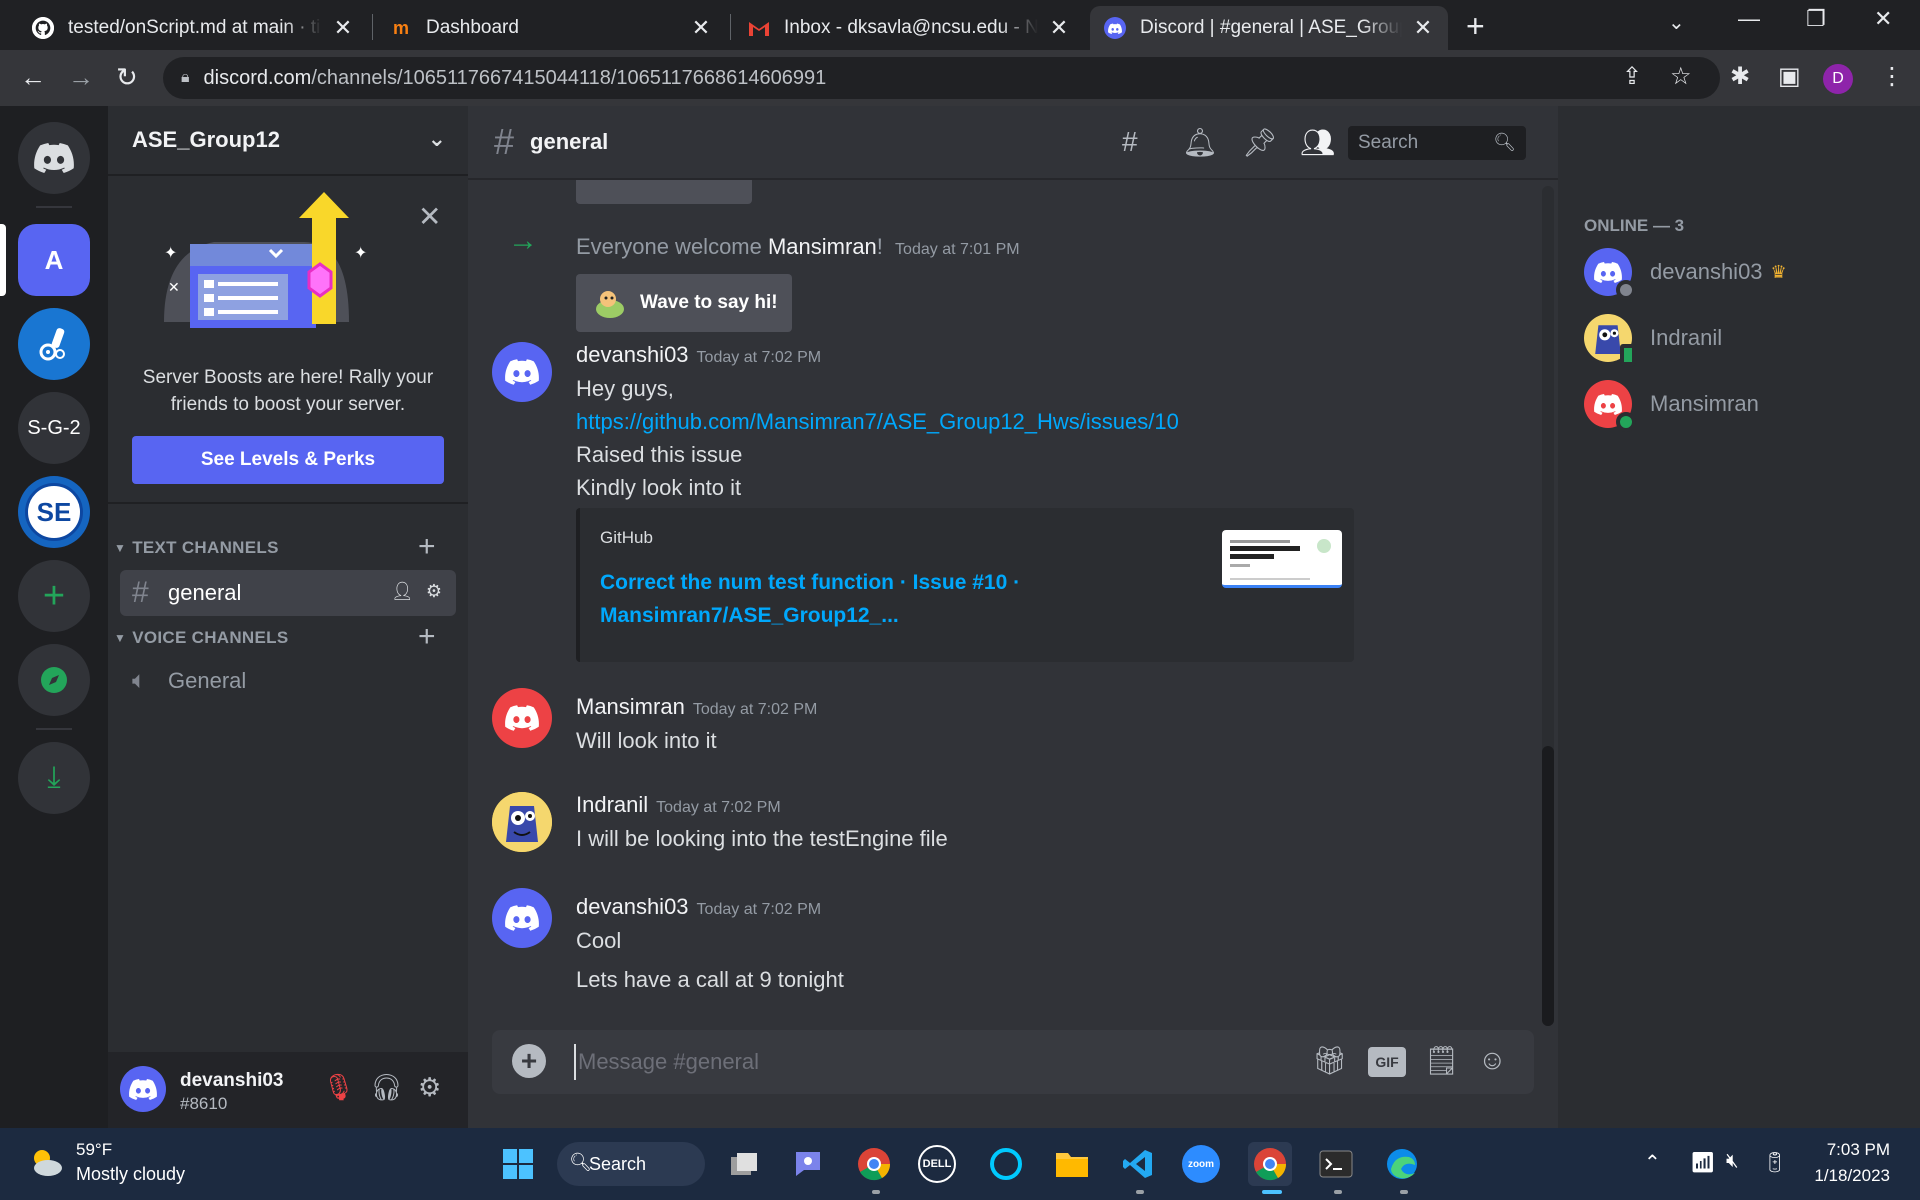  I want to click on restore-icon: ❐, so click(1816, 19).